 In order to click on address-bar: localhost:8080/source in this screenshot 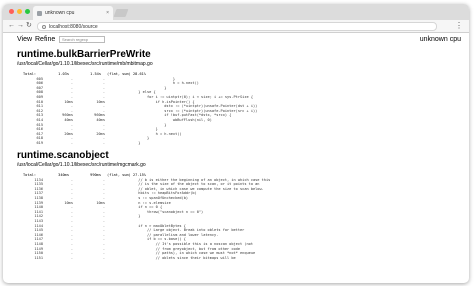, I will do `click(237, 26)`.